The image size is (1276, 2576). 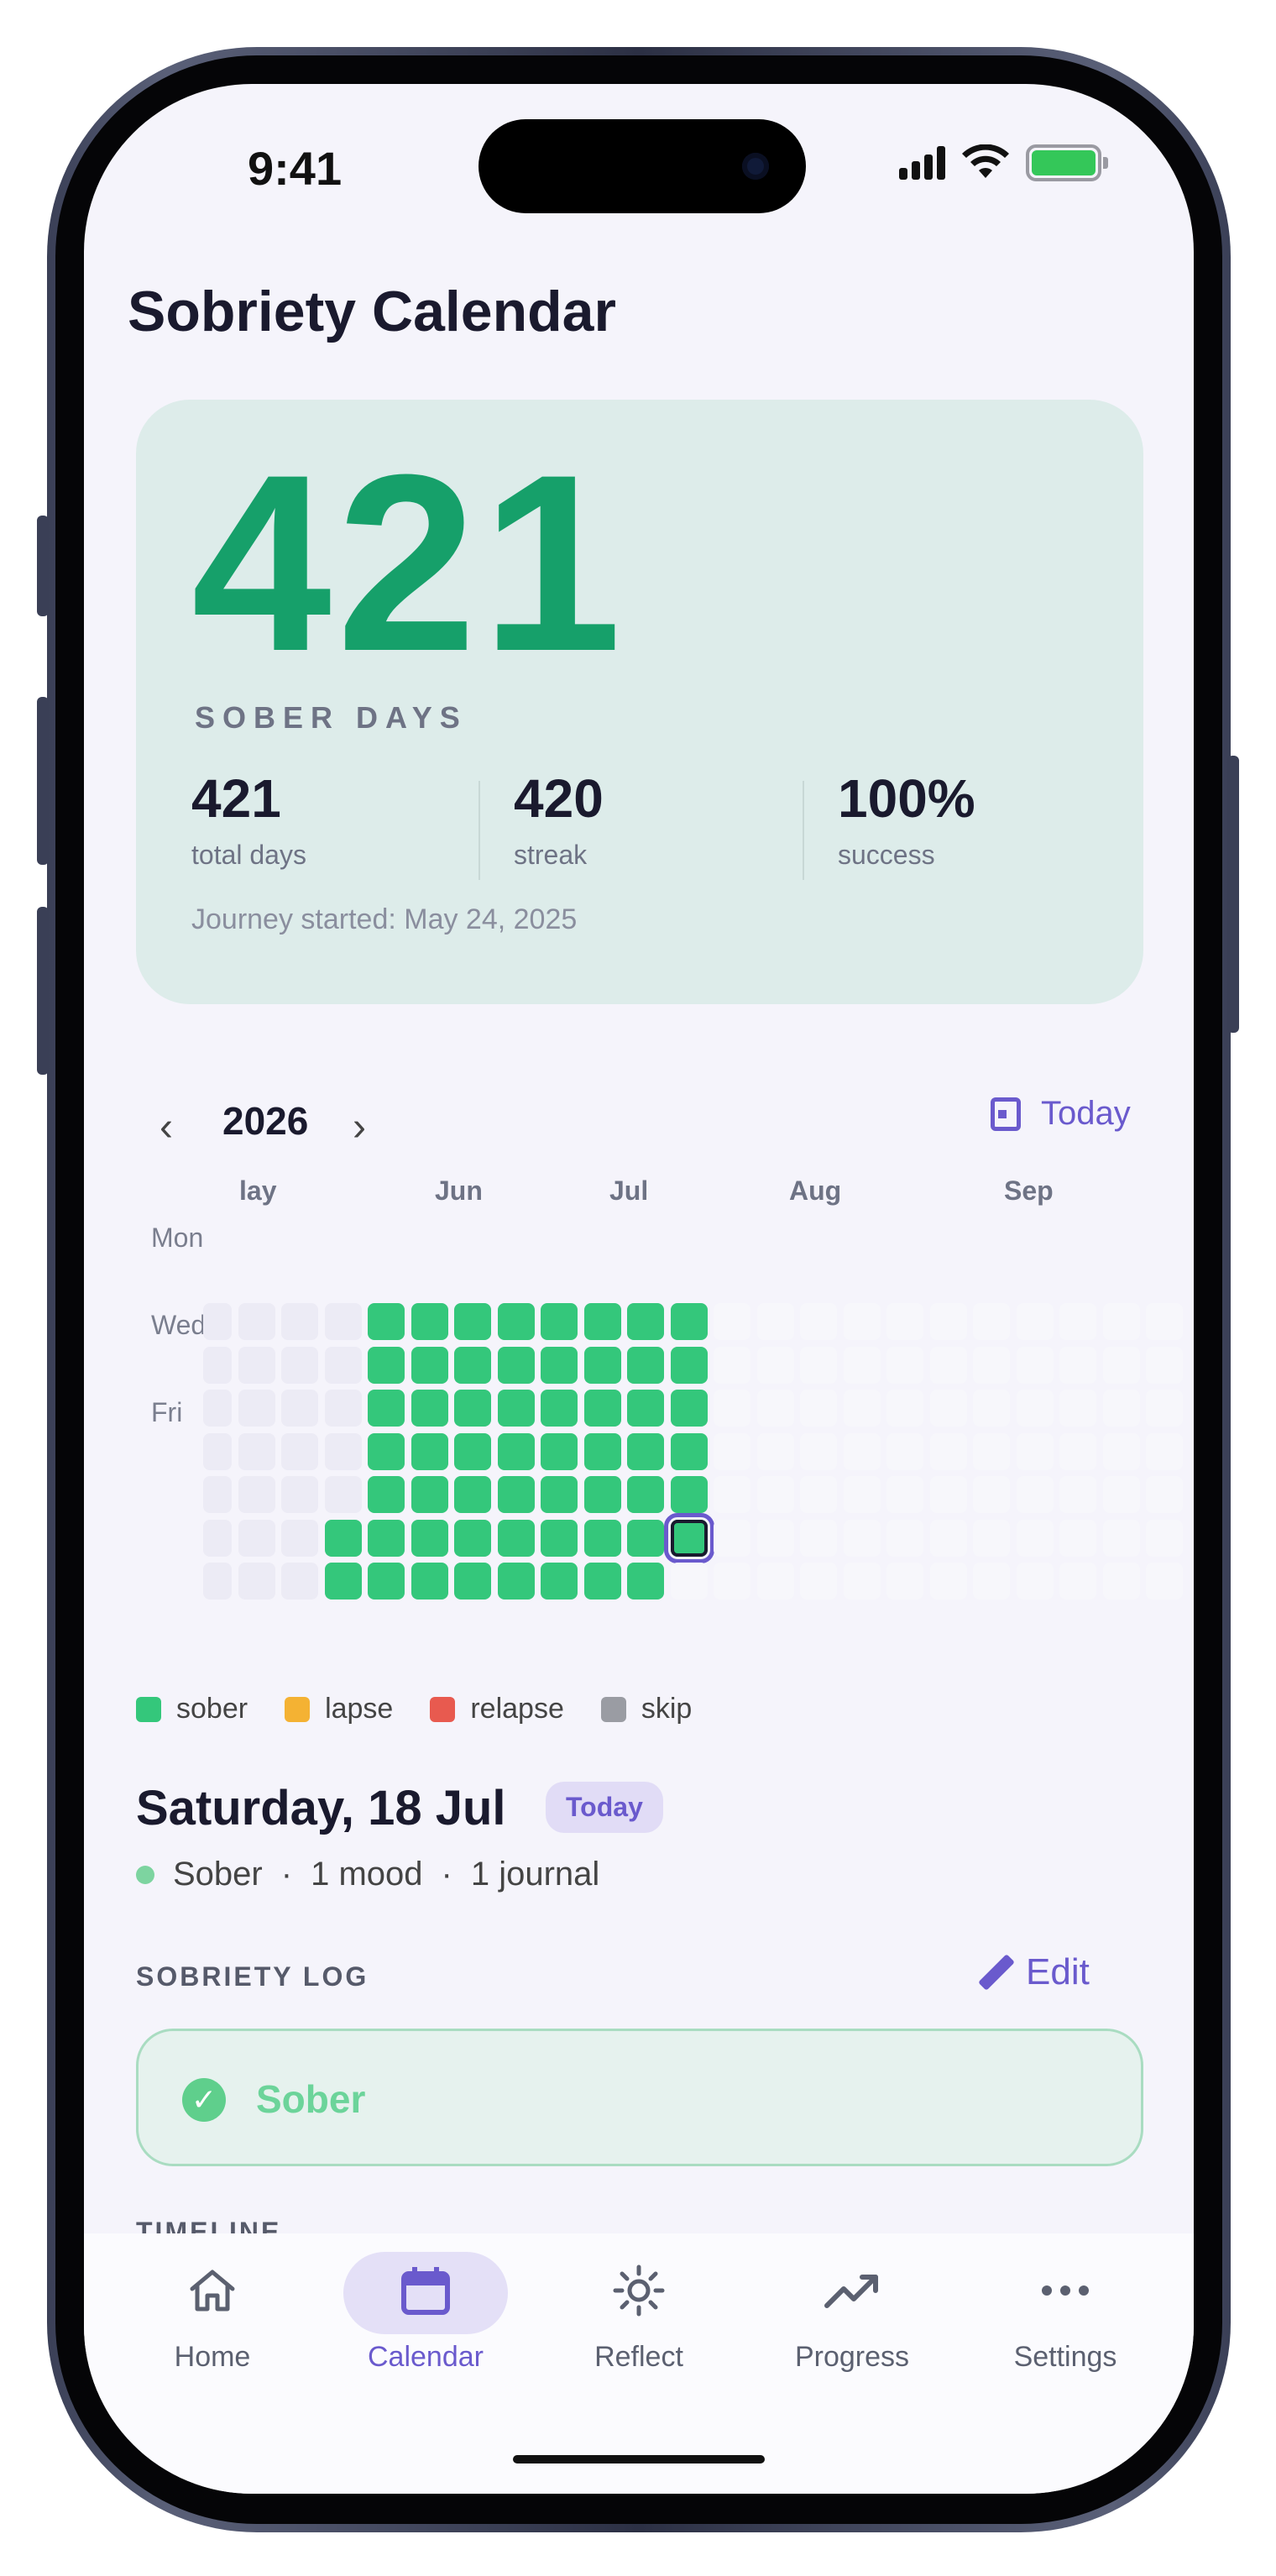 I want to click on nav-item-settings: Settings, so click(x=1065, y=2363).